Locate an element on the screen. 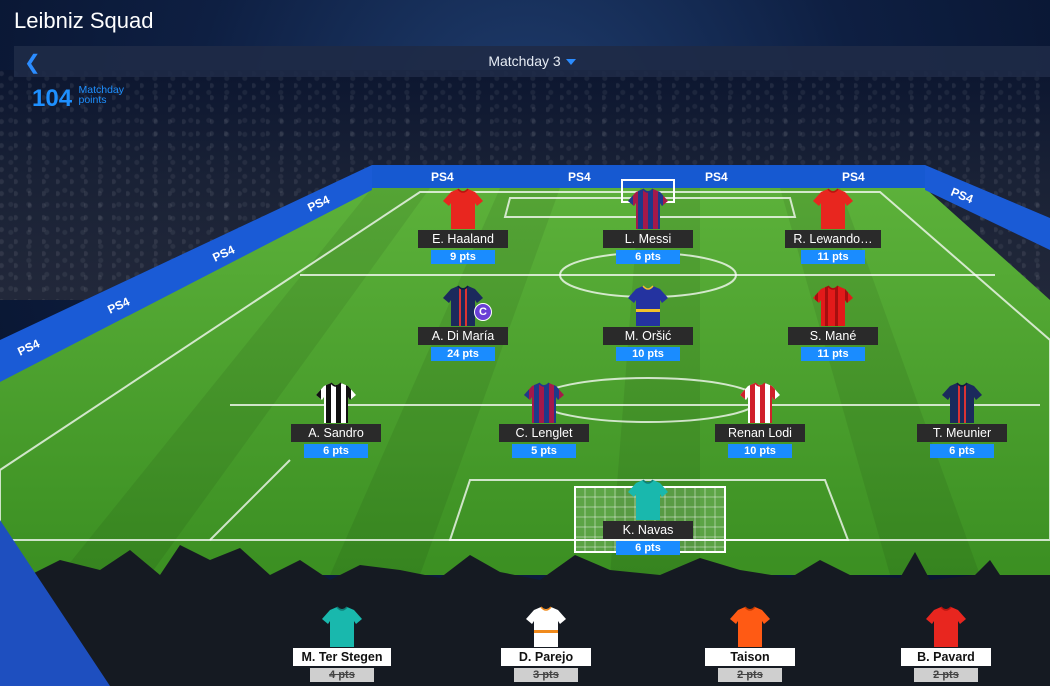  player-name: A. Di María is located at coordinates (463, 336).